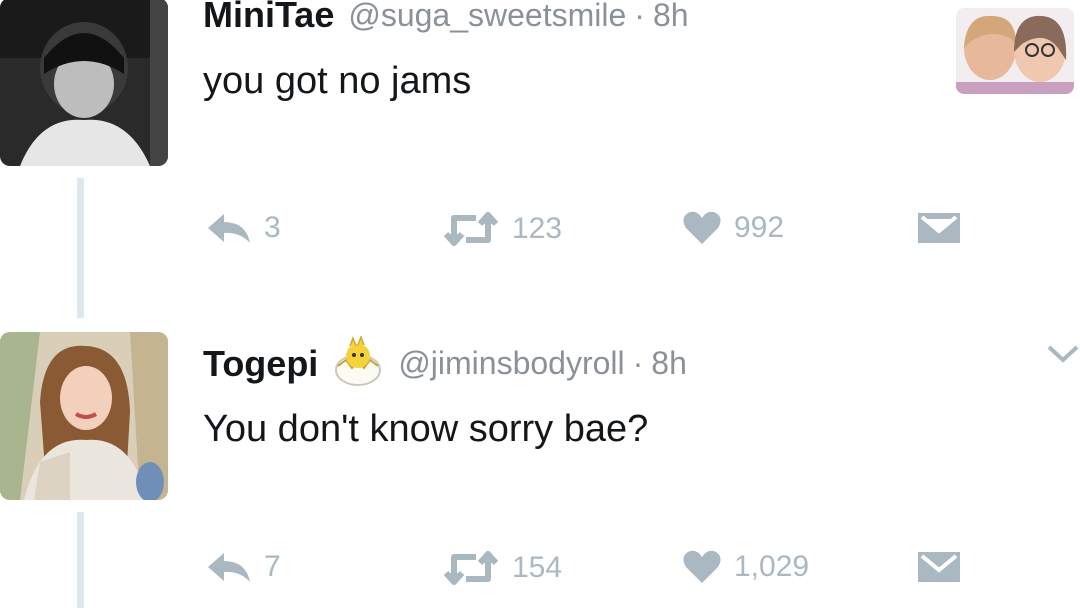  I want to click on tweet-text: you got no jams, so click(337, 81).